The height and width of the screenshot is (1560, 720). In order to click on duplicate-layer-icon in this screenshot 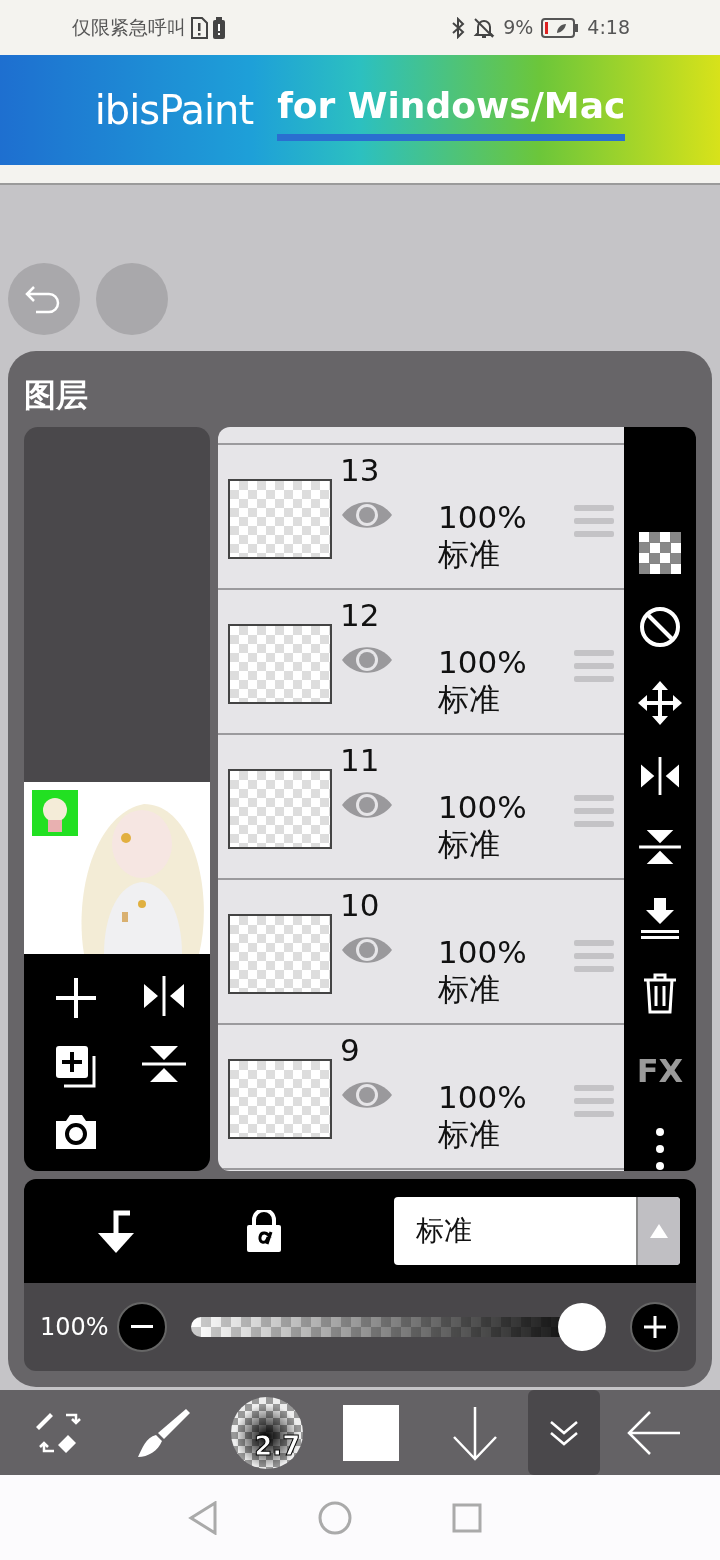, I will do `click(76, 1066)`.